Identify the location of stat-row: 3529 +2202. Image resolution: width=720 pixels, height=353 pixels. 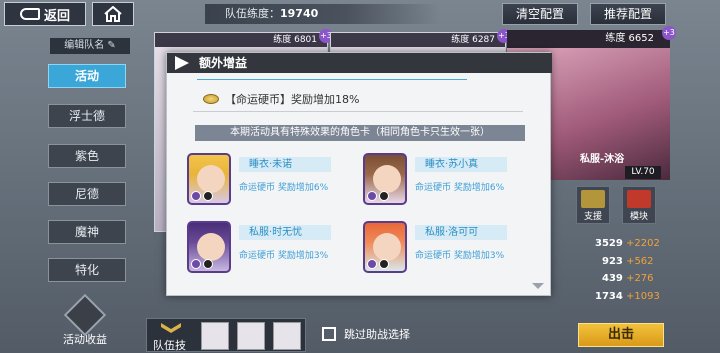
(627, 243).